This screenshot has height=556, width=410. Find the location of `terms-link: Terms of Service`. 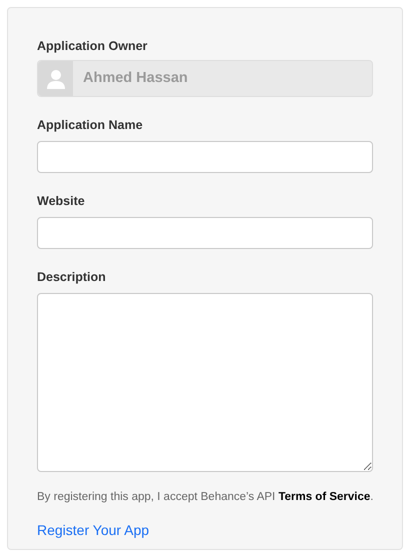

terms-link: Terms of Service is located at coordinates (324, 497).